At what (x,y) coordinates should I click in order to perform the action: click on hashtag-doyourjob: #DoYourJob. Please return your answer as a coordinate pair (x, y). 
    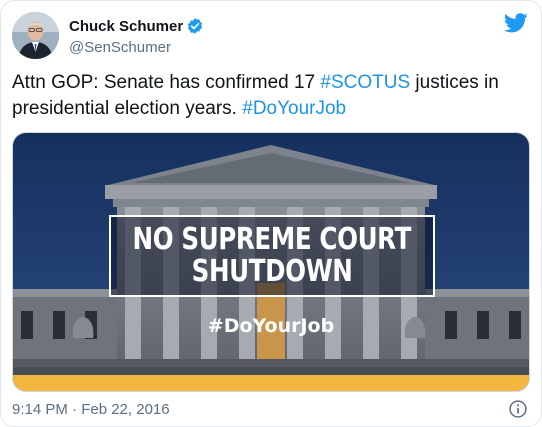
    Looking at the image, I should click on (294, 108).